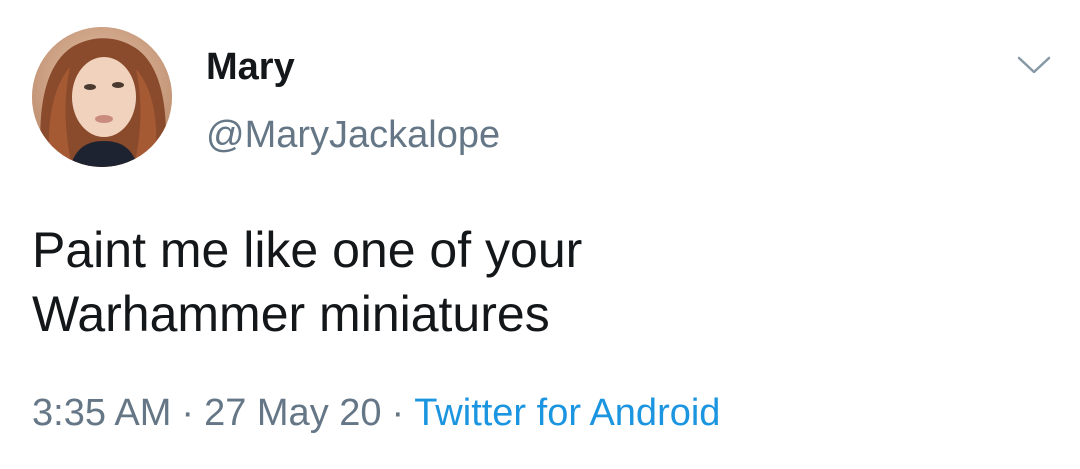  I want to click on display-name: Mary, so click(250, 67).